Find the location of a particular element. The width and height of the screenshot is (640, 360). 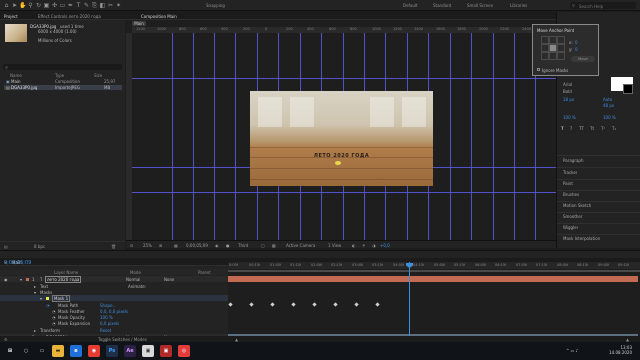

property-row: ◔ Mask Expansion 0,0 pixels is located at coordinates (114, 323).